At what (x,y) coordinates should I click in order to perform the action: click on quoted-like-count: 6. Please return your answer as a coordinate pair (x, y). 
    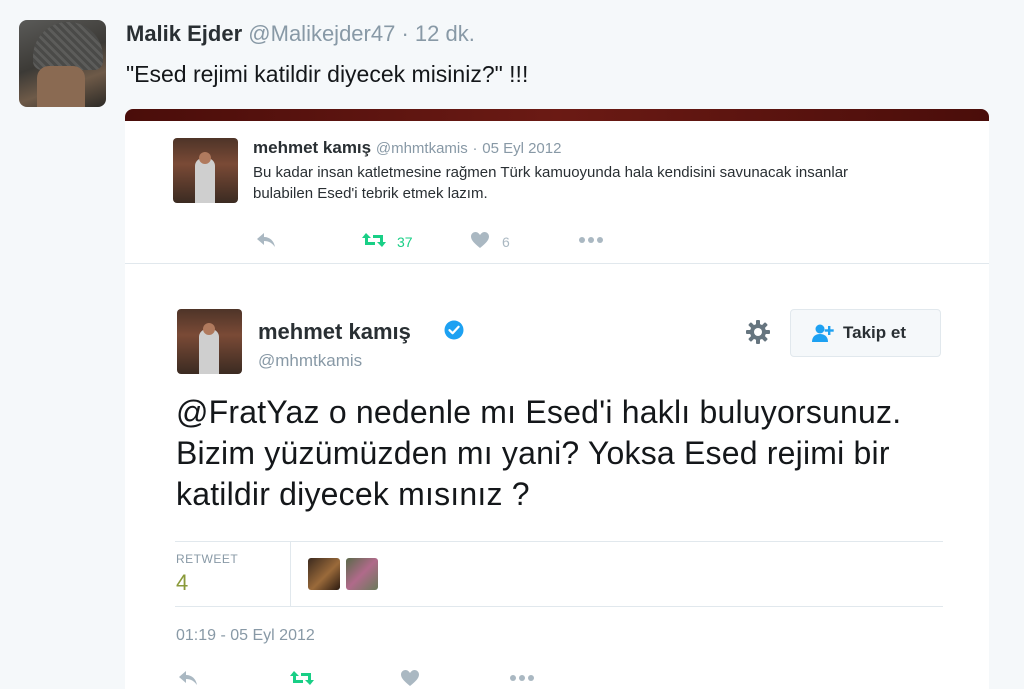
    Looking at the image, I should click on (506, 242).